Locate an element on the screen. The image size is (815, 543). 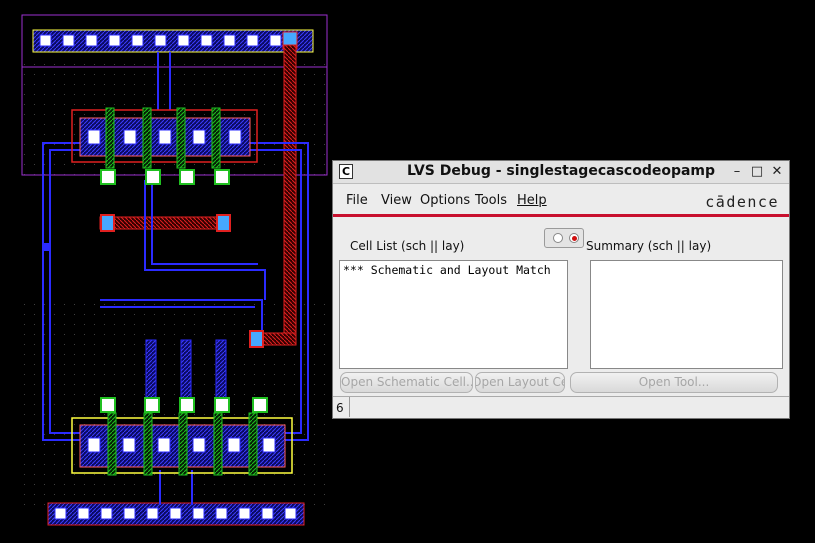
mode-toggle is located at coordinates (564, 238).